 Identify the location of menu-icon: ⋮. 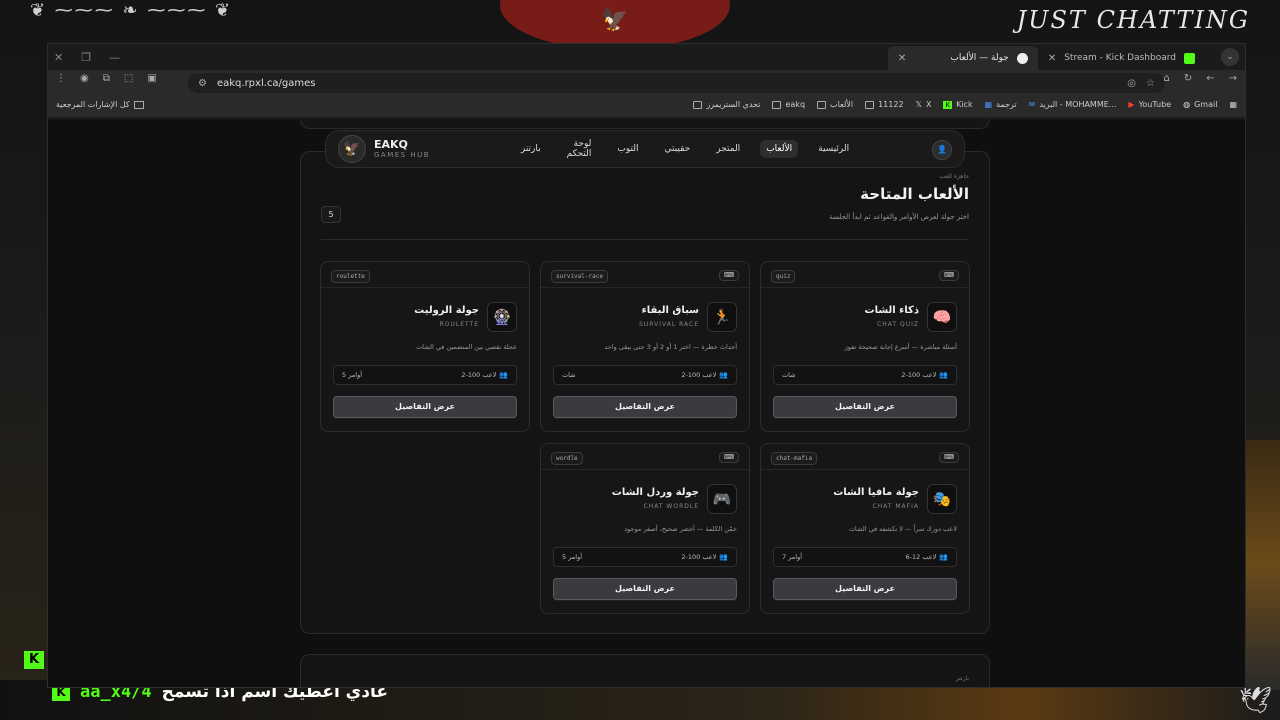
(61, 78).